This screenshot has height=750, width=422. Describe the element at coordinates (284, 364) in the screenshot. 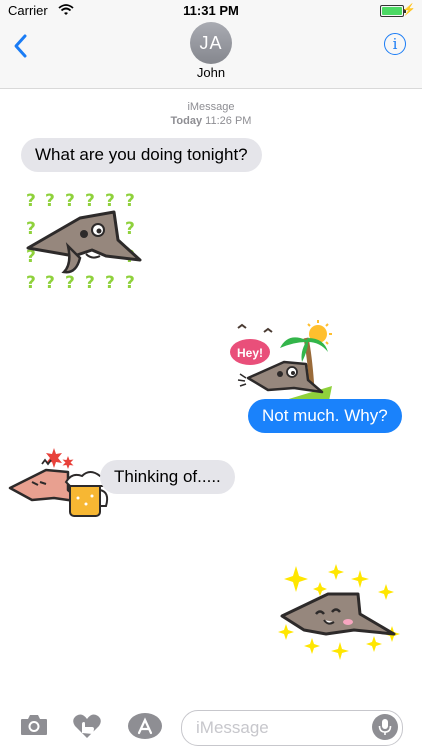

I see `beach-hey-creature-sticker: Hey!` at that location.